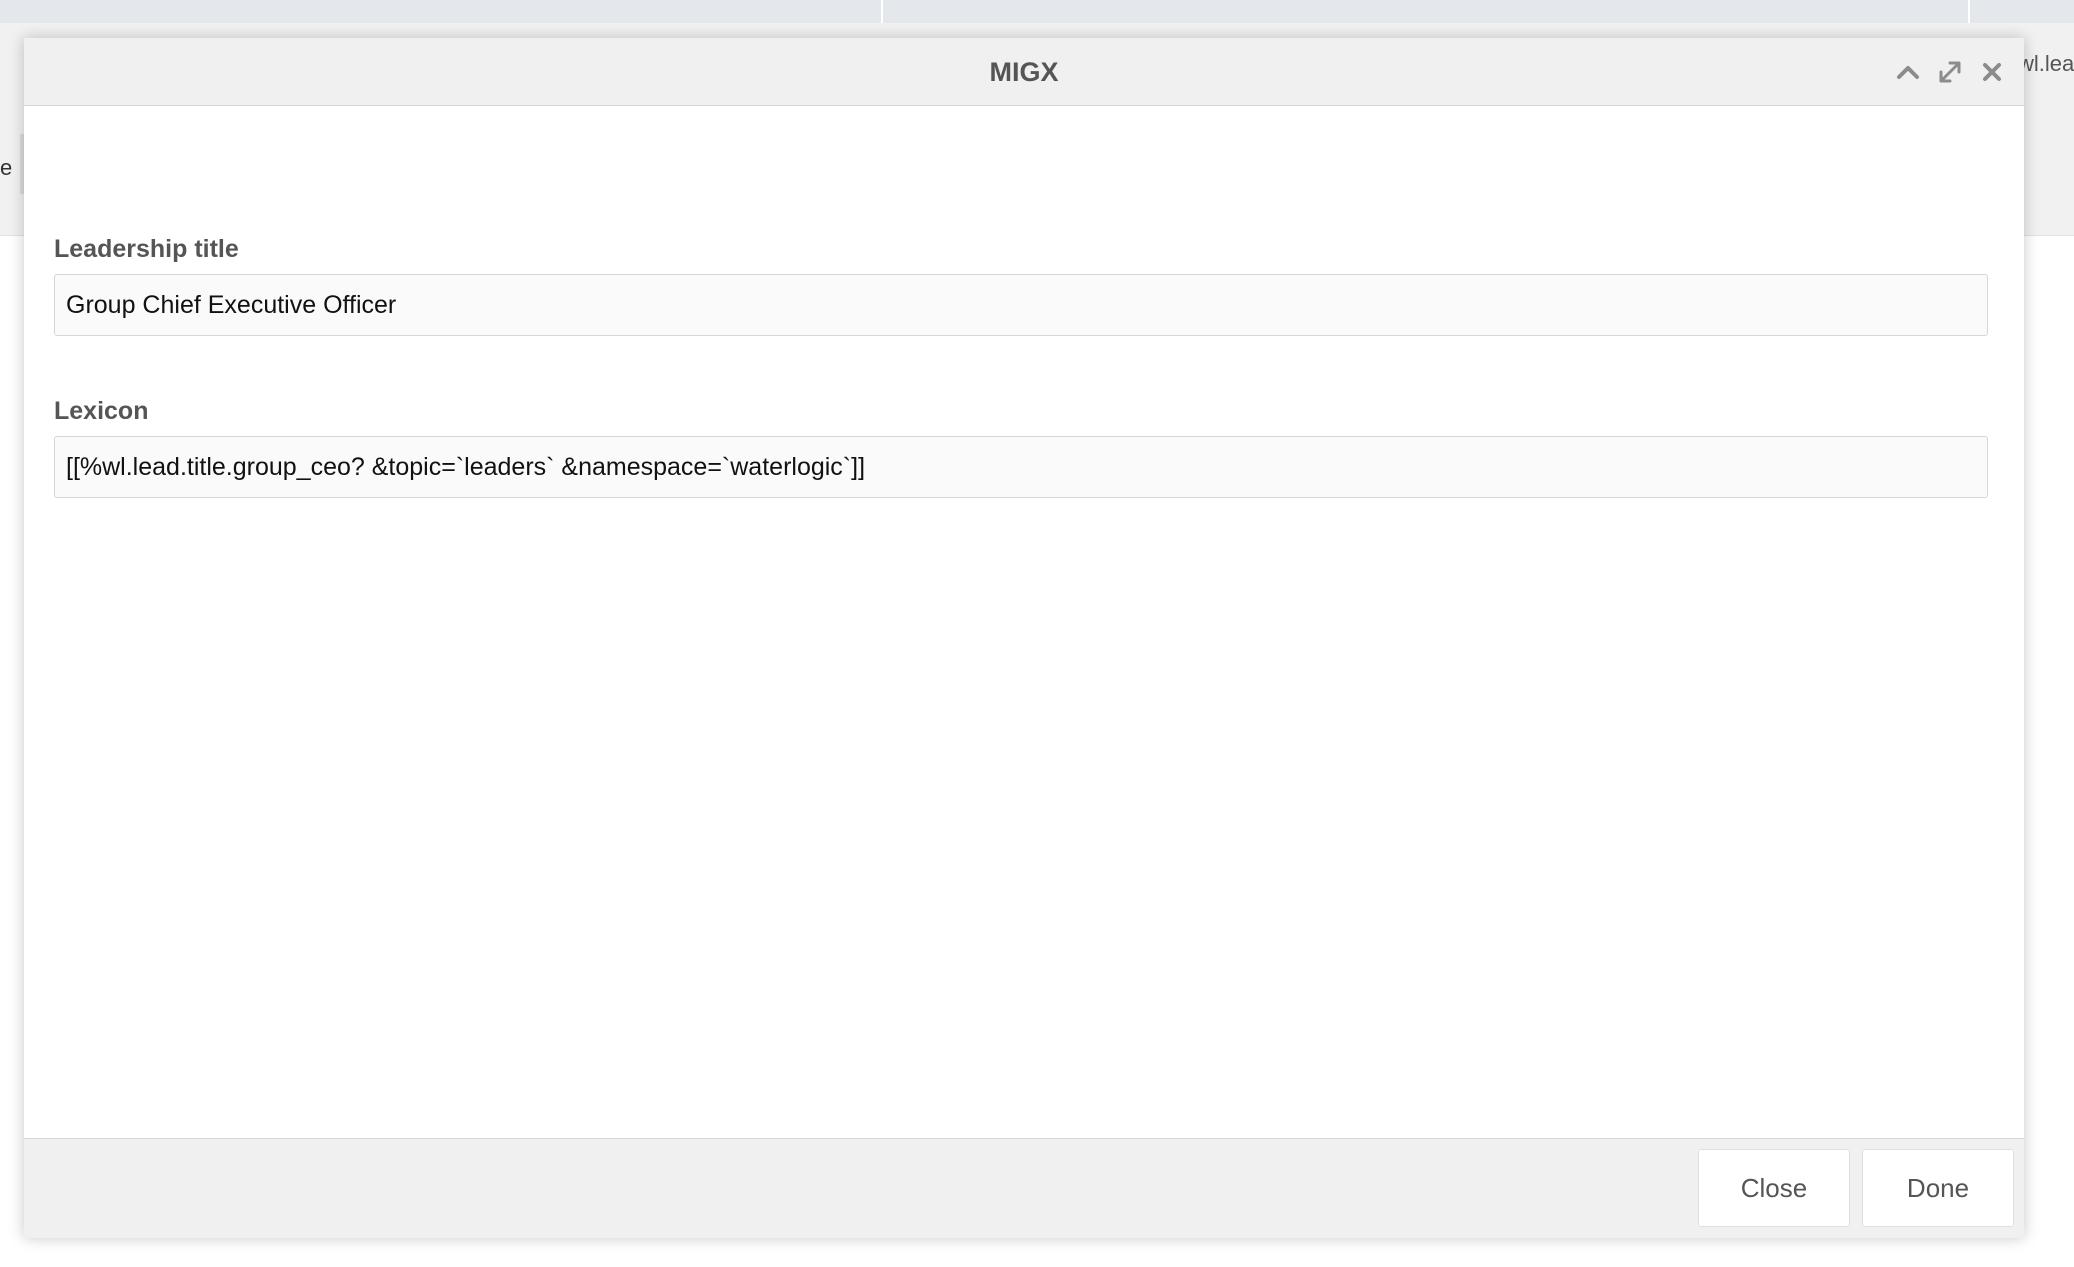  Describe the element at coordinates (1021, 305) in the screenshot. I see `leadership-title-input` at that location.